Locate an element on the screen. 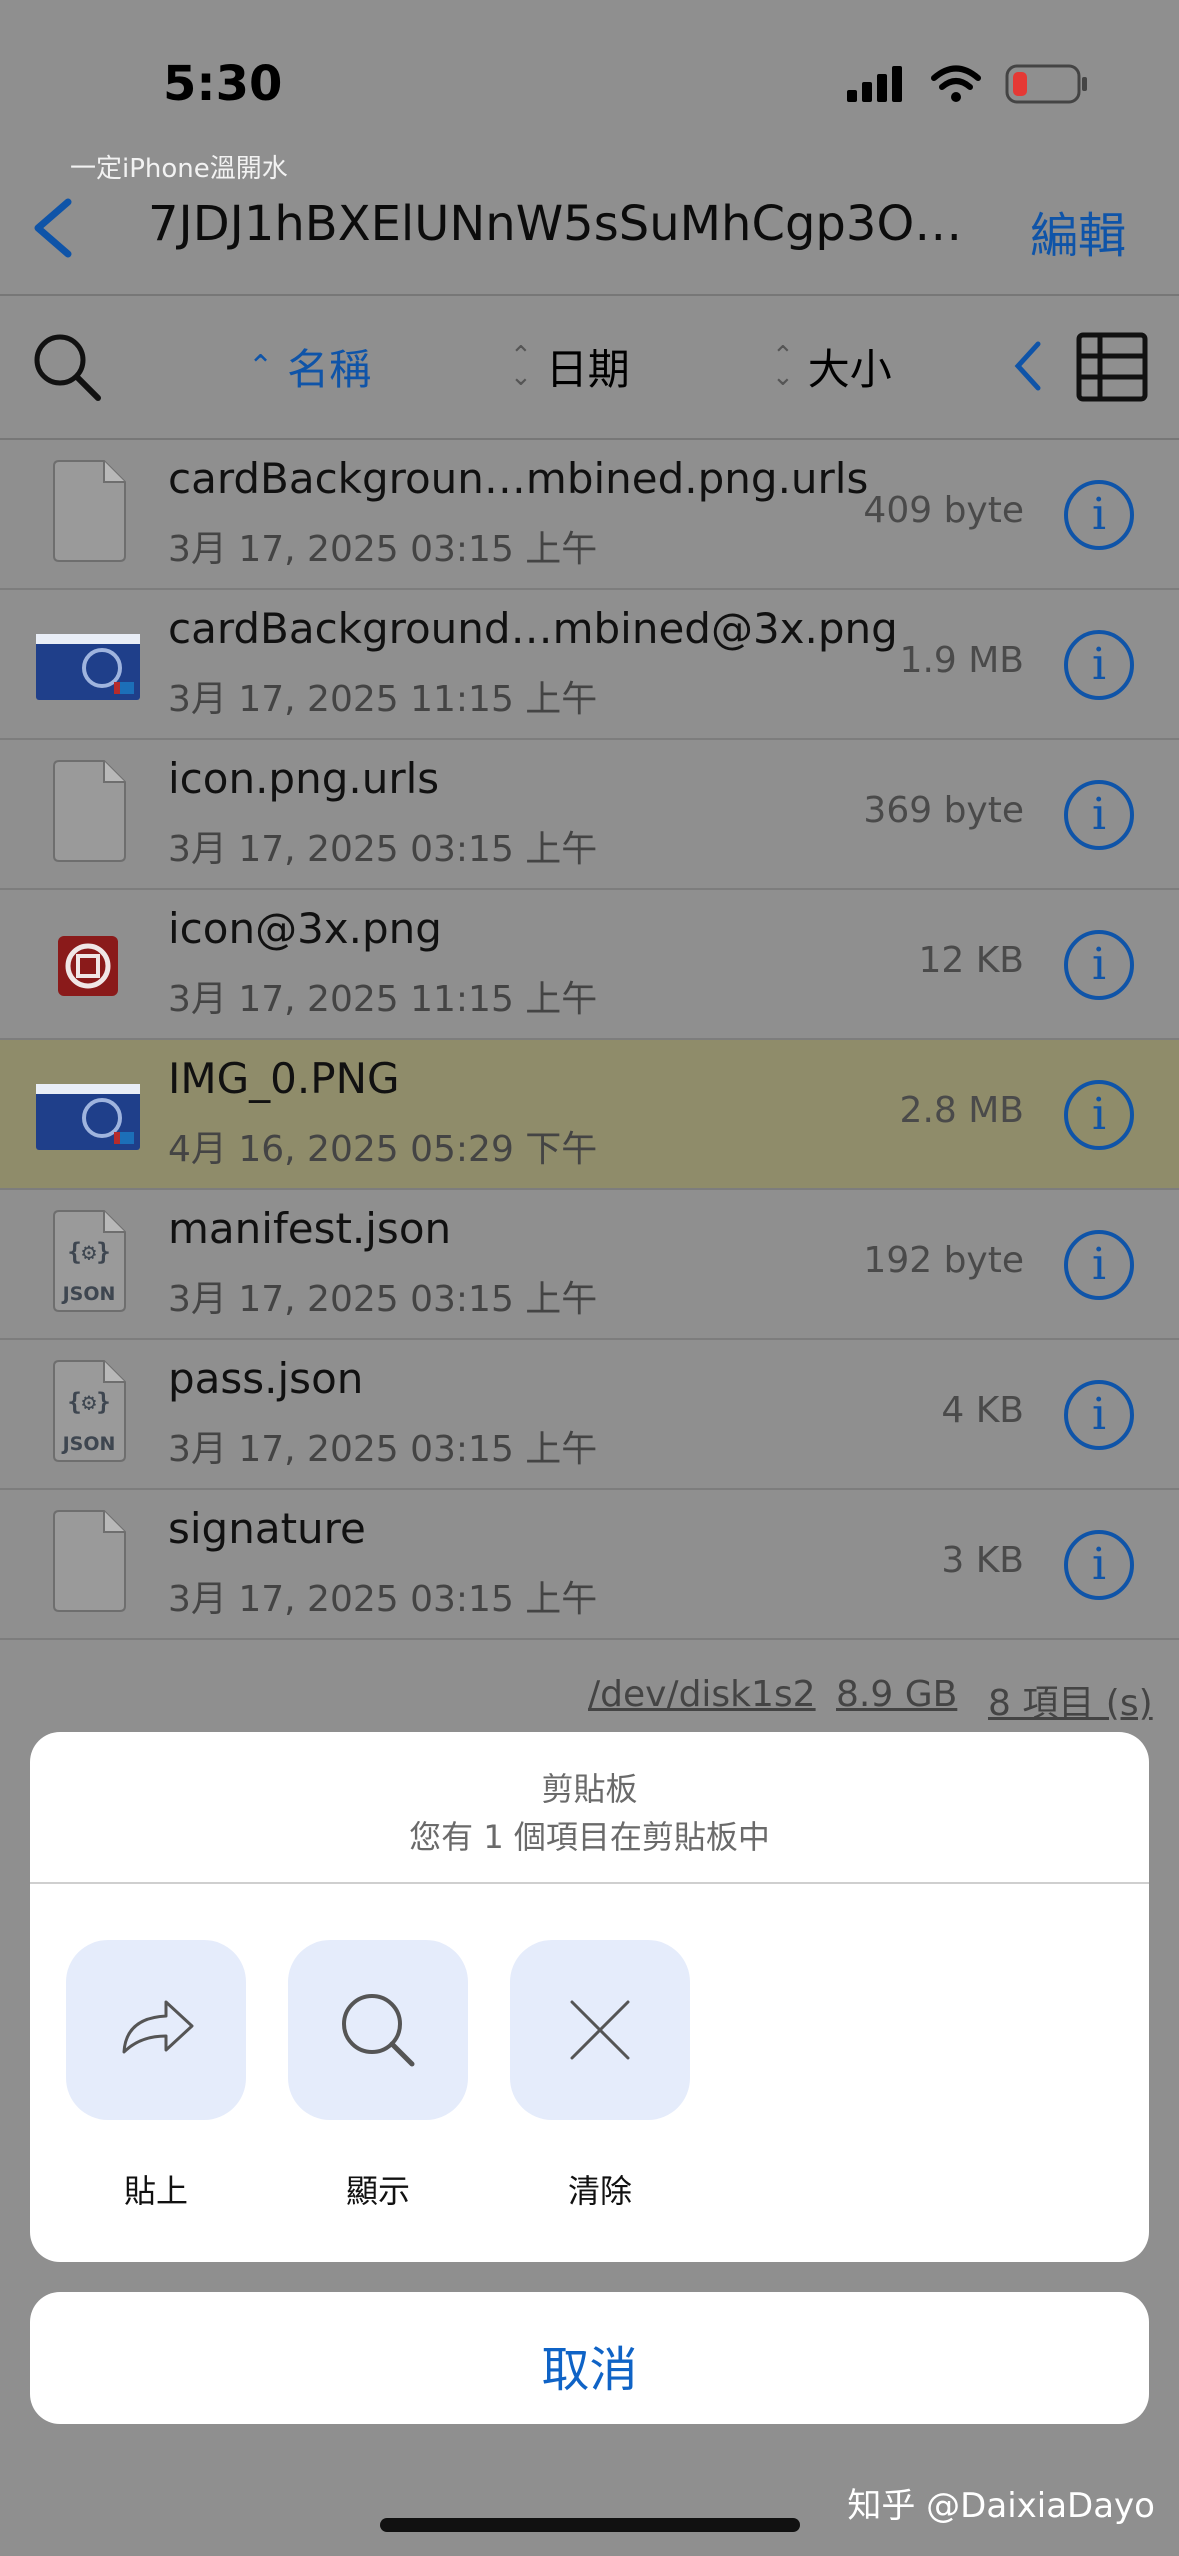 This screenshot has width=1179, height=2556. item-count-link: 8 項目 (s) is located at coordinates (1070, 1700).